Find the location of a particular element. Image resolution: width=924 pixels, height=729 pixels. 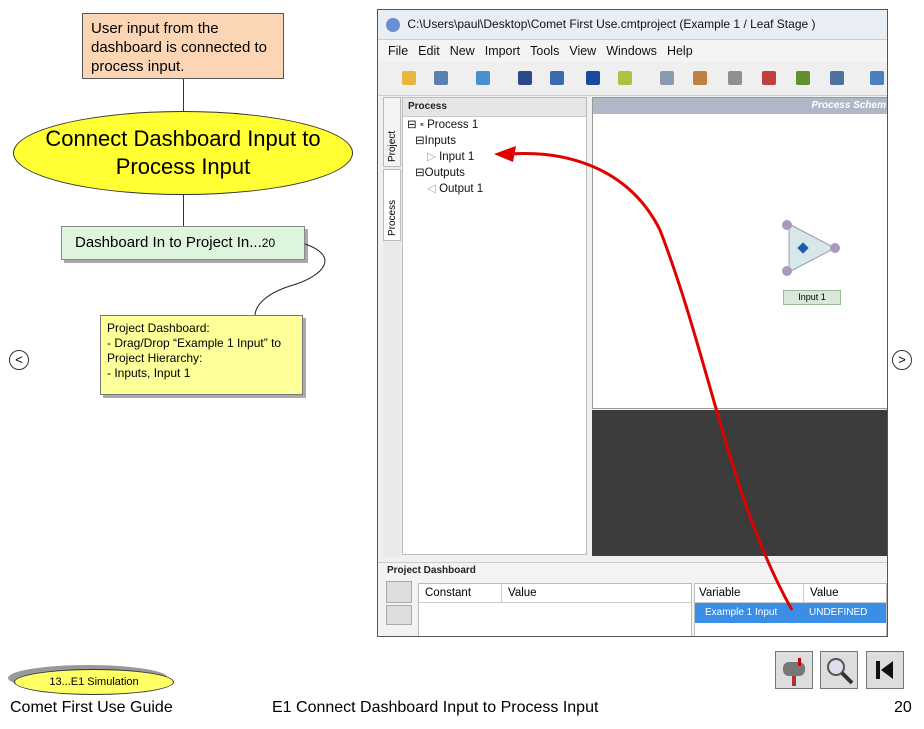

mailbox-icon is located at coordinates (794, 670).